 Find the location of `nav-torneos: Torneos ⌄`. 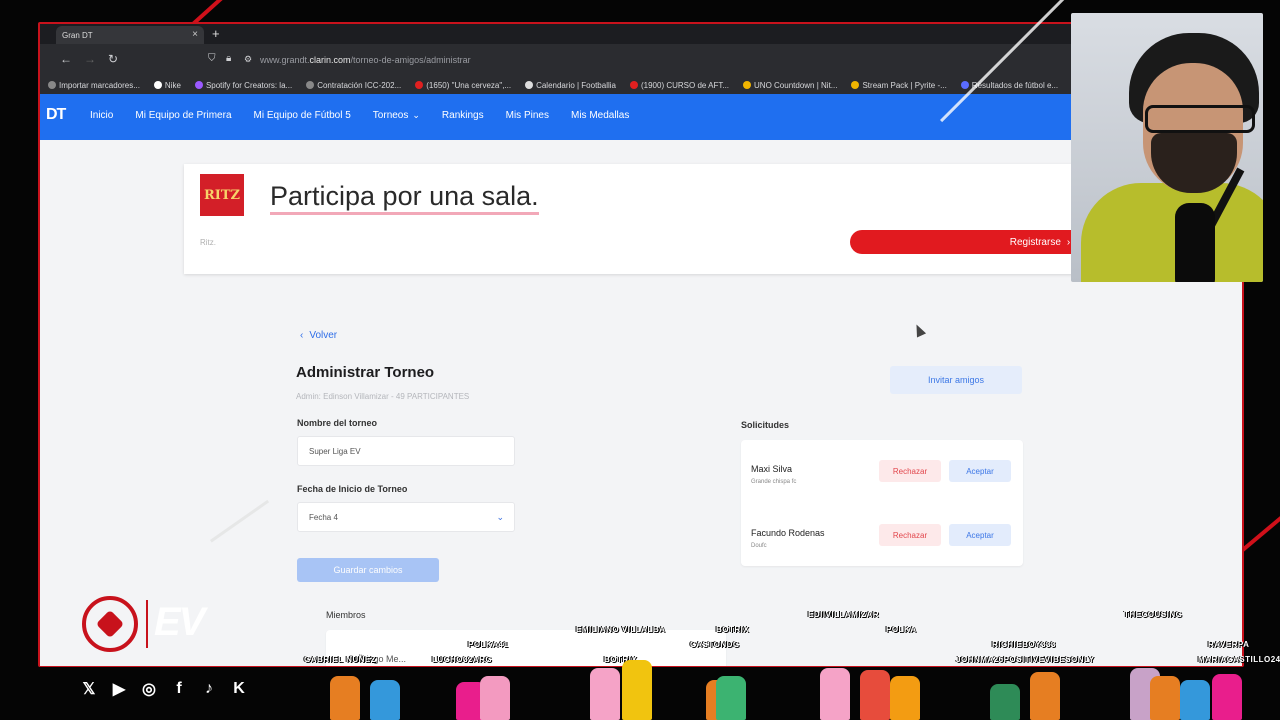

nav-torneos: Torneos ⌄ is located at coordinates (396, 115).